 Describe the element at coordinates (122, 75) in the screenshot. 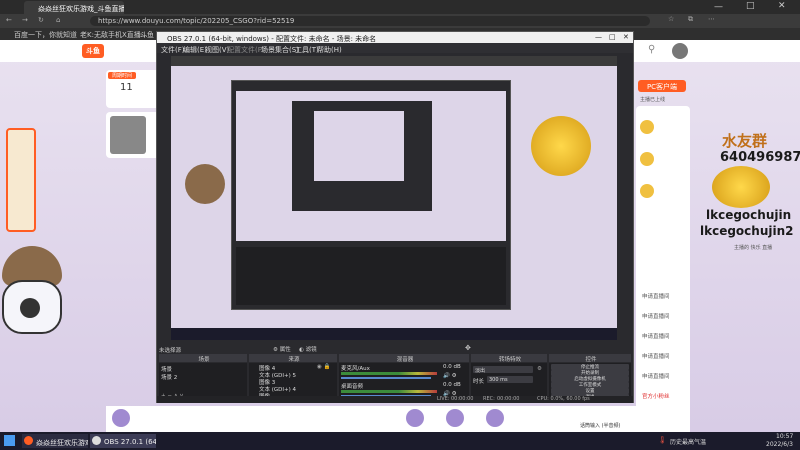

I see `date-label: 周期时间` at that location.